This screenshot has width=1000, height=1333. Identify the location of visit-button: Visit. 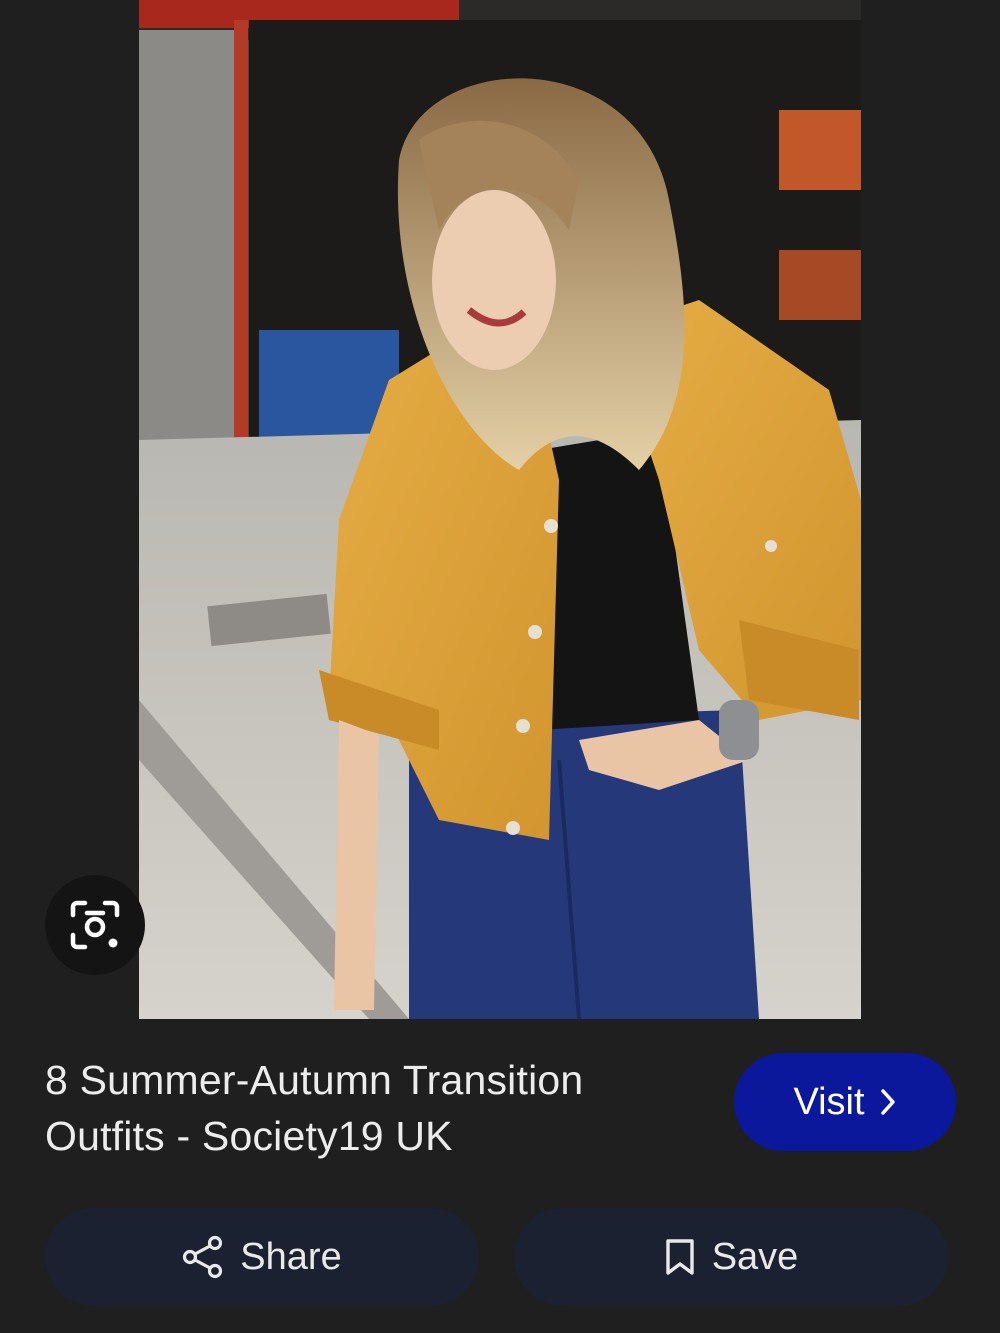
(845, 1102).